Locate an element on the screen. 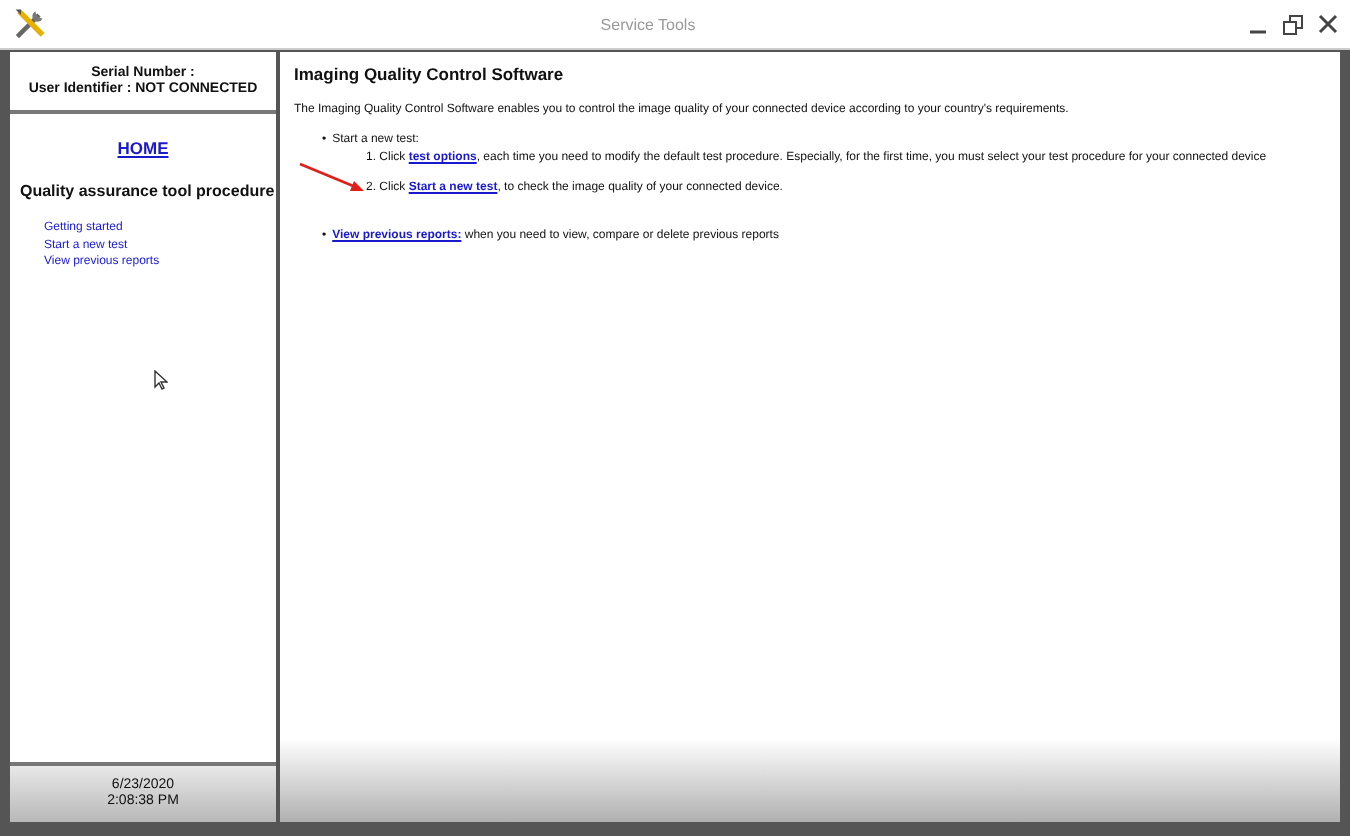 This screenshot has width=1350, height=836. close-icon is located at coordinates (1328, 24).